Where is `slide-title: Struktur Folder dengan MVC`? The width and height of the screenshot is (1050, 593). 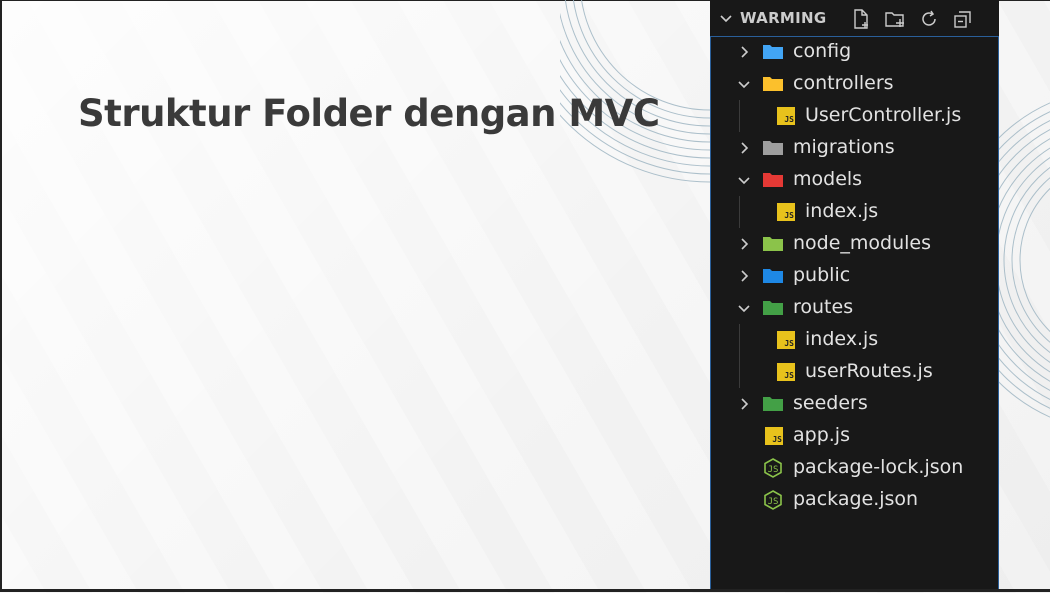 slide-title: Struktur Folder dengan MVC is located at coordinates (369, 113).